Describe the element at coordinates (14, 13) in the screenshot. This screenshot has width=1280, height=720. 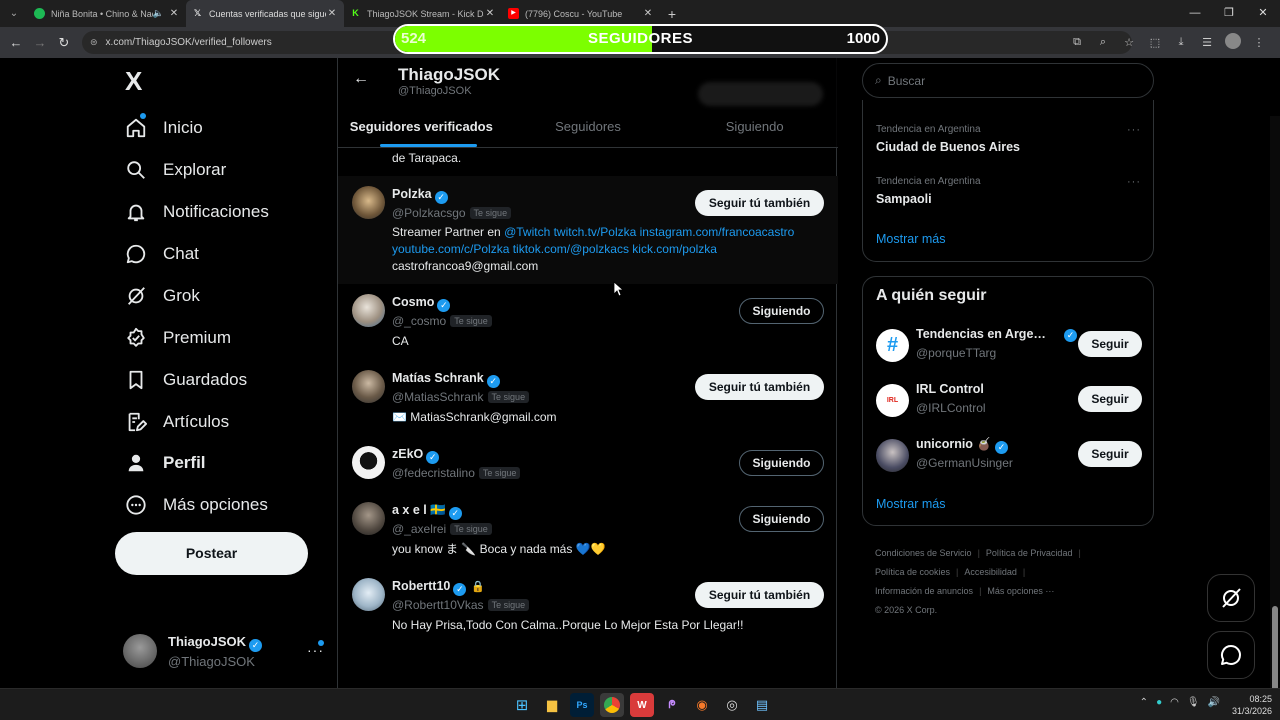
I see `tab-search-icon: ⌄` at that location.